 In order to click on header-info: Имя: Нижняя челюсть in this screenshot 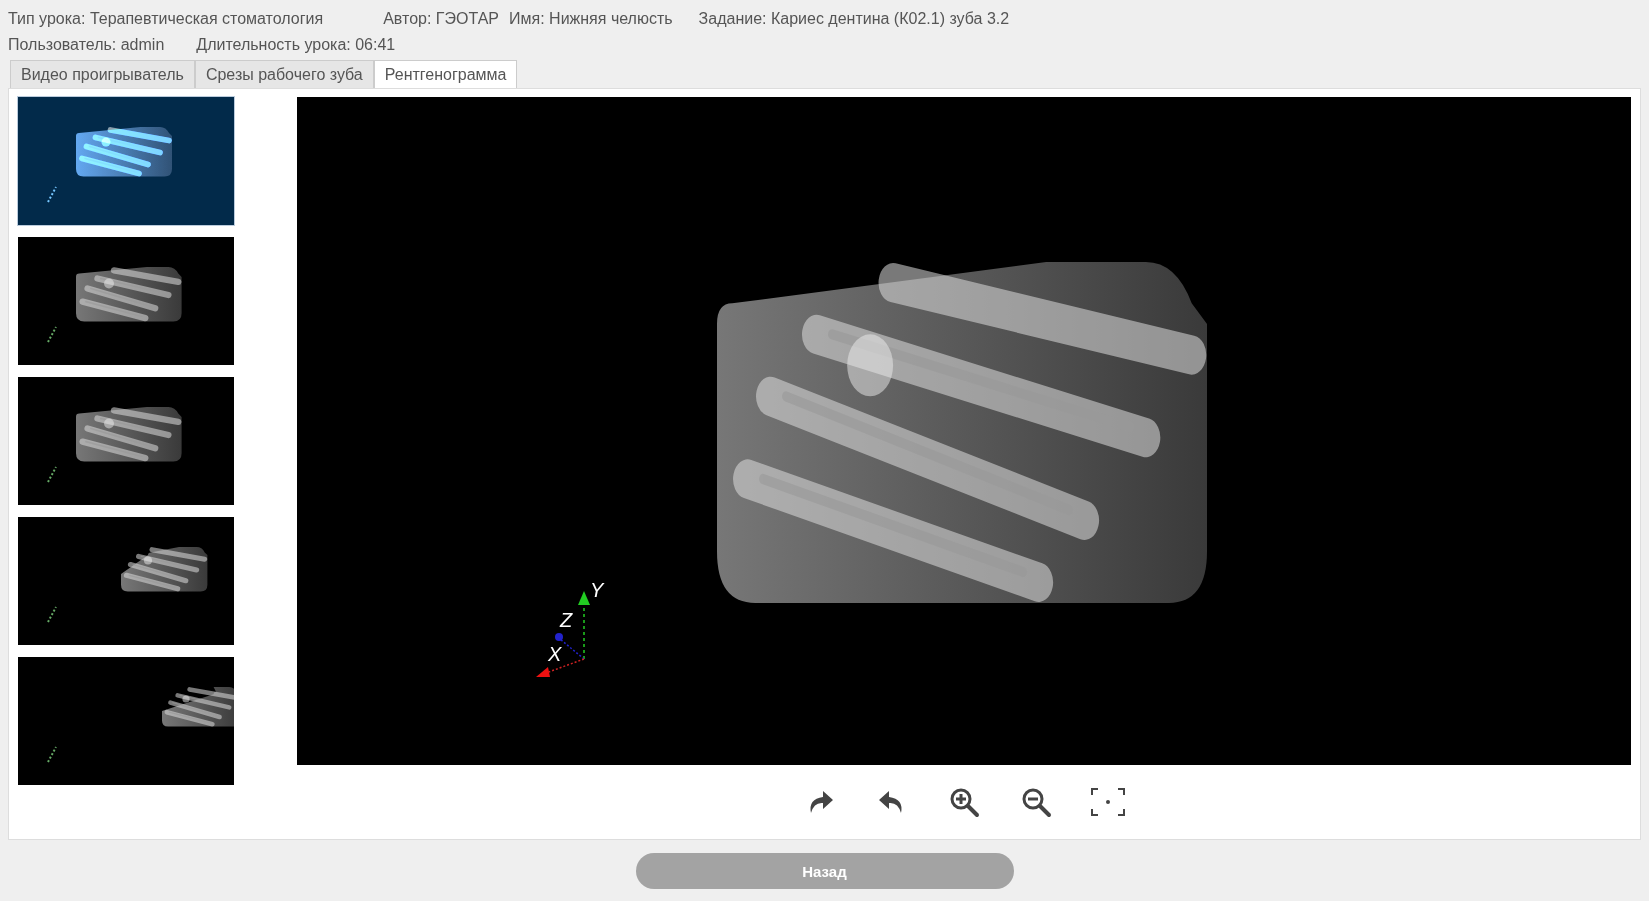, I will do `click(591, 19)`.